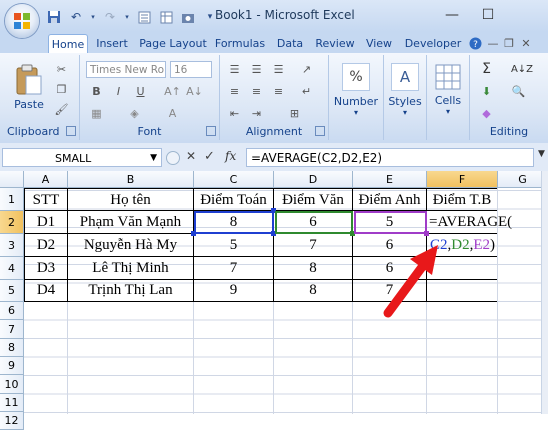  I want to click on formula-input: =AVERAGE(C2,D2,E2), so click(390, 157).